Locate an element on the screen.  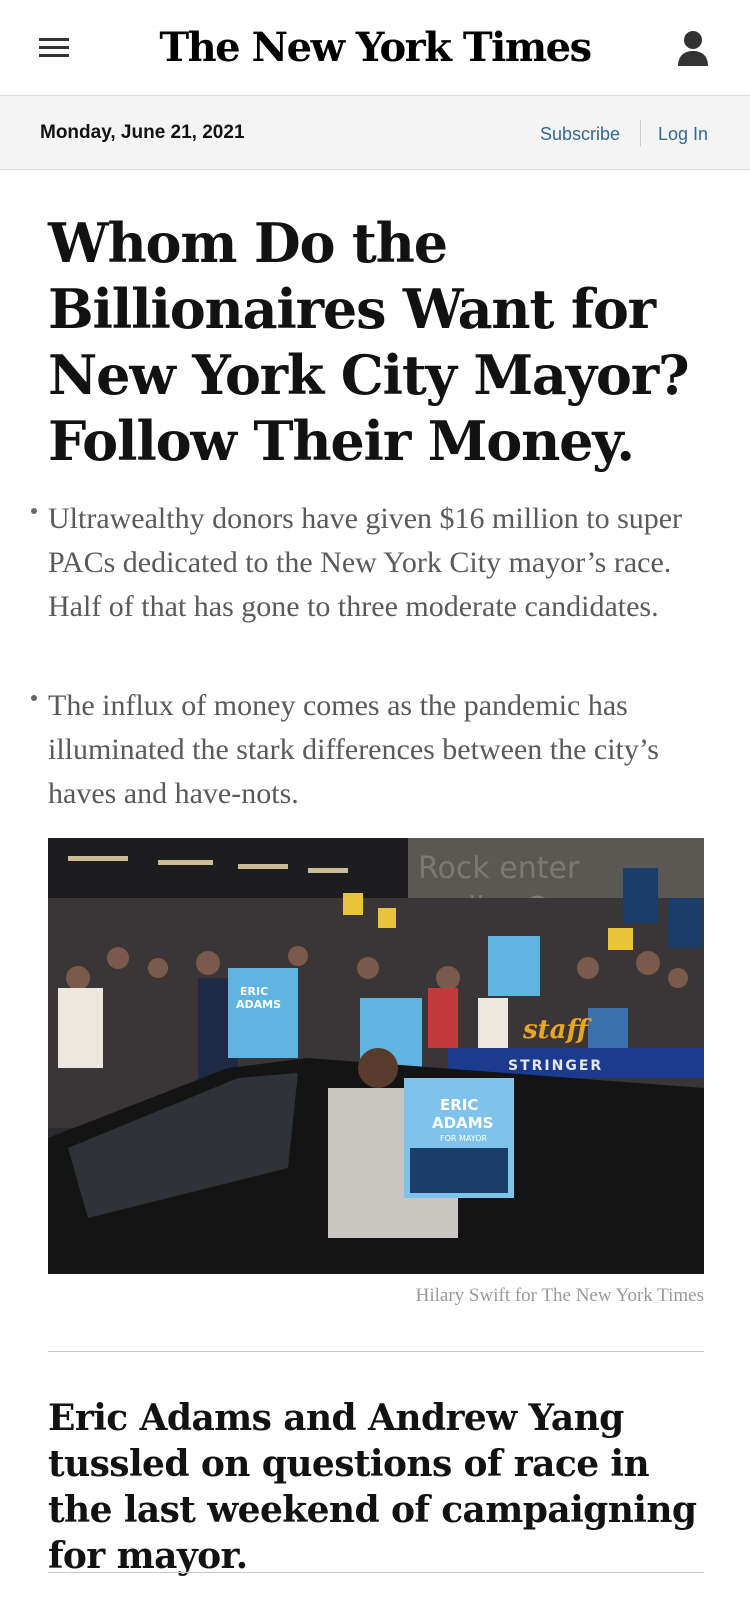
sign-stringer: STRINGER is located at coordinates (555, 1066).